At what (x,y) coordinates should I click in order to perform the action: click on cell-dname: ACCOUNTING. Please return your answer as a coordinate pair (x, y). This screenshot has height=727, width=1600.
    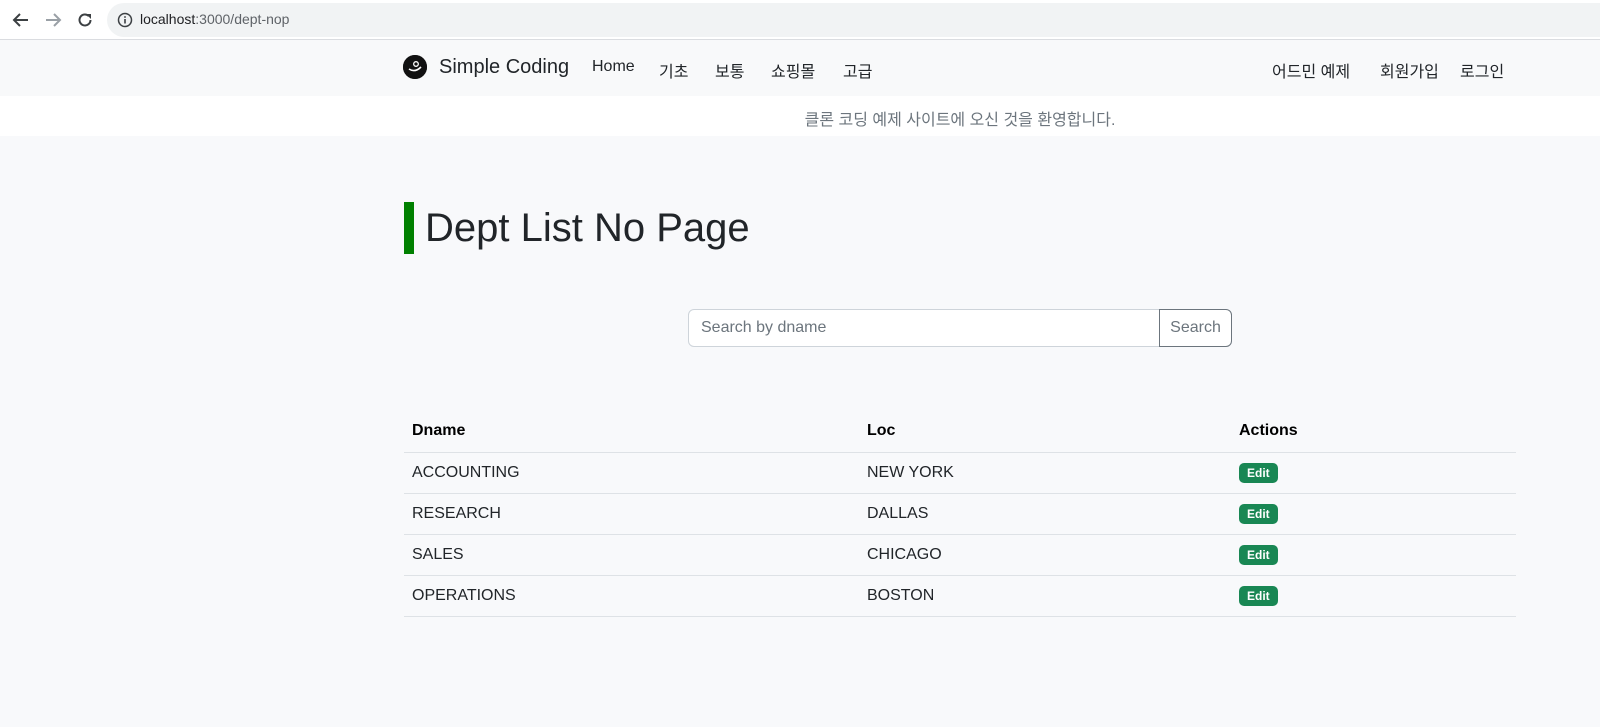
    Looking at the image, I should click on (631, 473).